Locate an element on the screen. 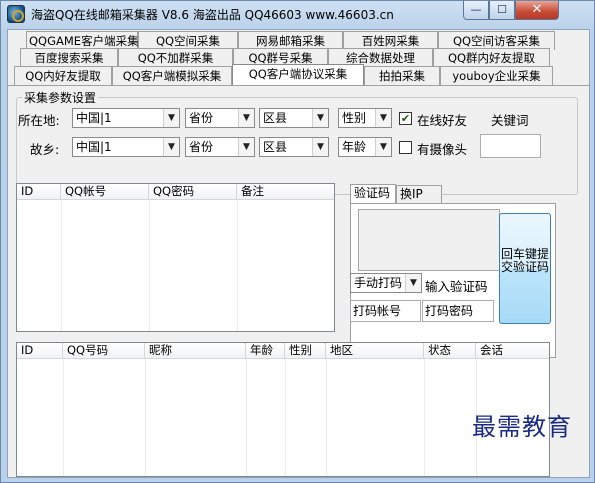 The height and width of the screenshot is (483, 595). hometown-province-value: 省份 is located at coordinates (201, 147).